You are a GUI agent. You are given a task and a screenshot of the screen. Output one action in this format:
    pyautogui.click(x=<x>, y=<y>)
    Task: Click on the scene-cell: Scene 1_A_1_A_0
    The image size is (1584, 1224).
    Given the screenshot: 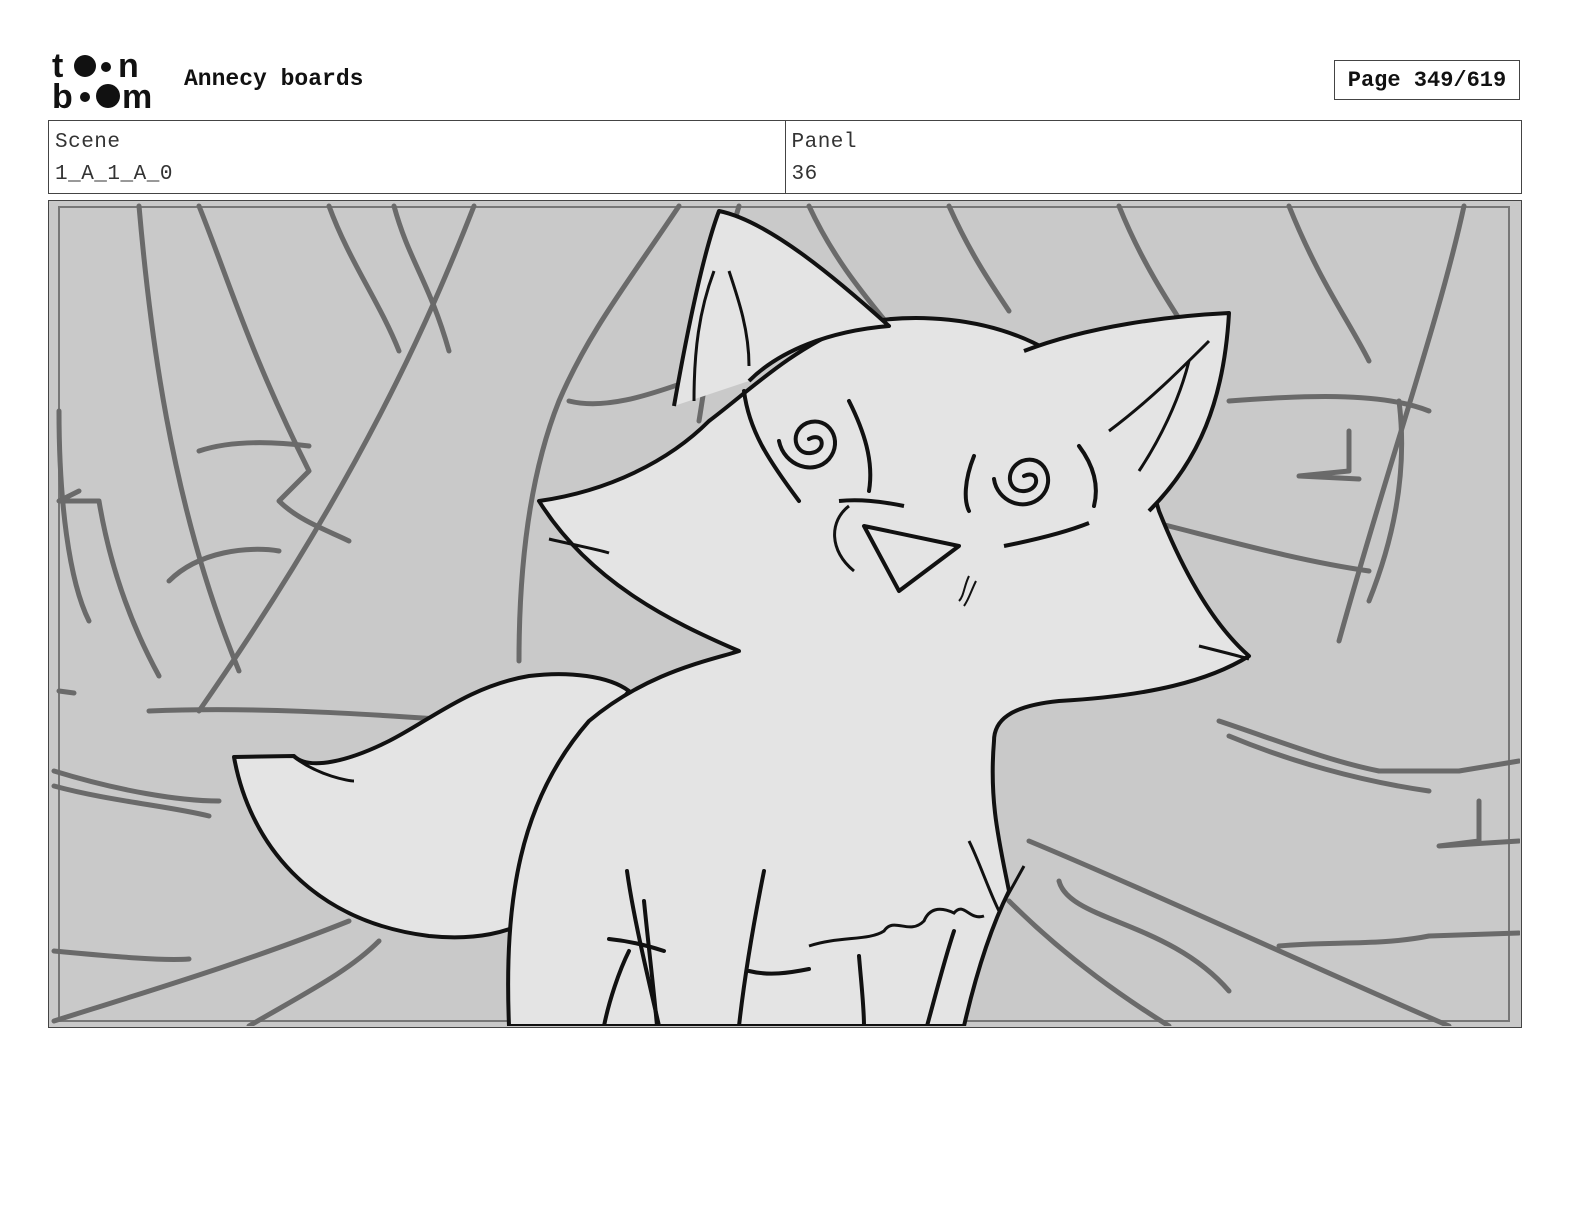 What is the action you would take?
    pyautogui.click(x=417, y=157)
    